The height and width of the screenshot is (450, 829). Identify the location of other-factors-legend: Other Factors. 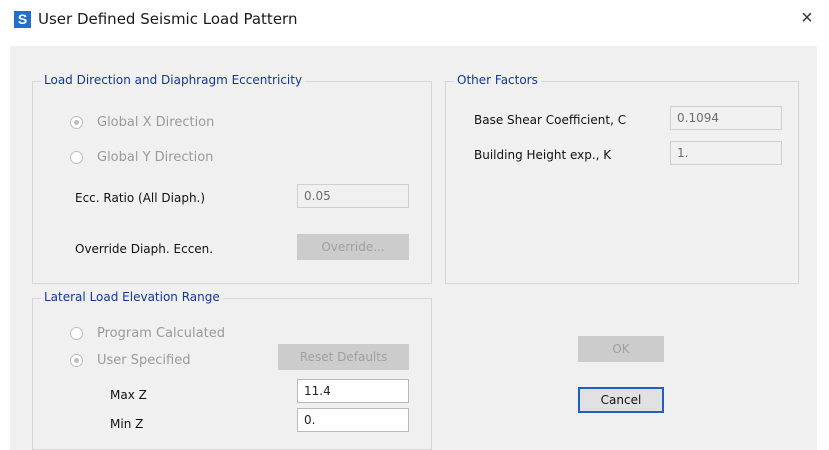
(497, 80).